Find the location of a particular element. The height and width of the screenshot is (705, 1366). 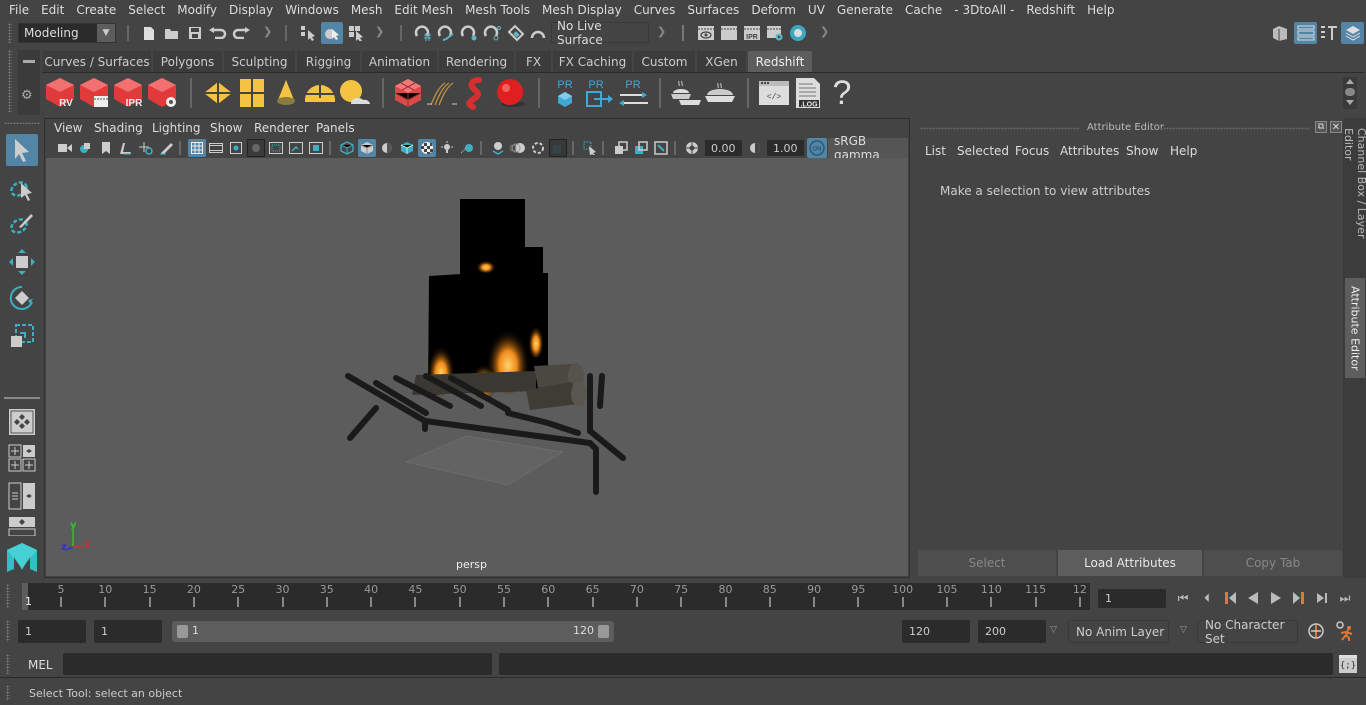

field-chart-icon is located at coordinates (276, 148).